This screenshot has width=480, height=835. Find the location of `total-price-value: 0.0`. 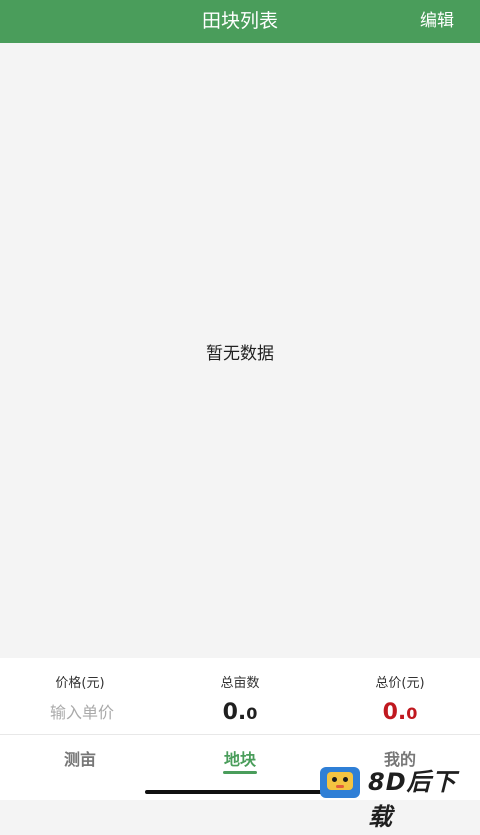

total-price-value: 0.0 is located at coordinates (400, 712).